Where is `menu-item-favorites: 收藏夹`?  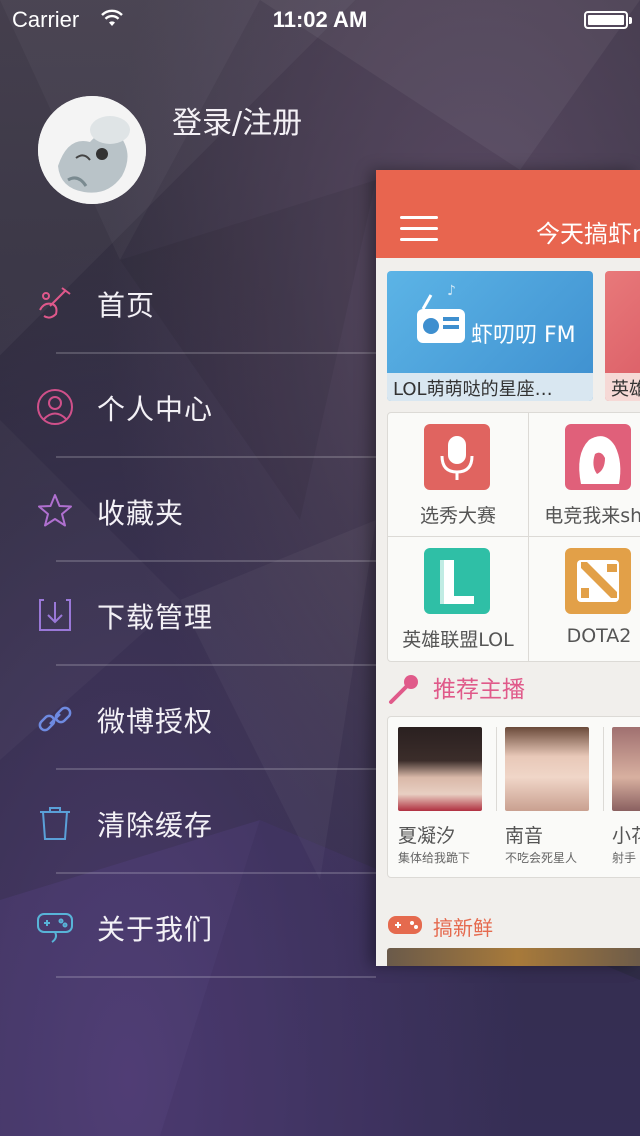
menu-item-favorites: 收藏夹 is located at coordinates (188, 510).